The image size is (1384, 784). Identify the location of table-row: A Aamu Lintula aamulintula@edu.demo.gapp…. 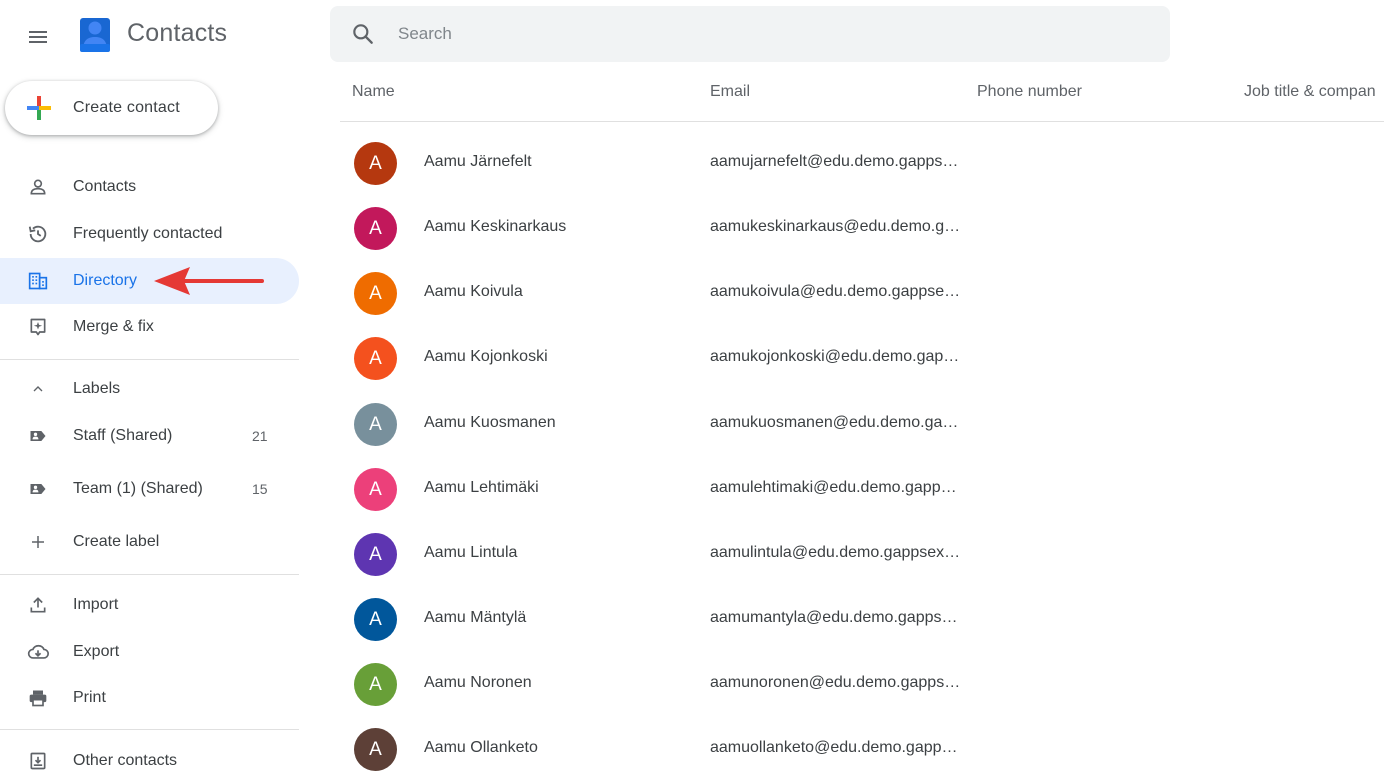
(862, 554).